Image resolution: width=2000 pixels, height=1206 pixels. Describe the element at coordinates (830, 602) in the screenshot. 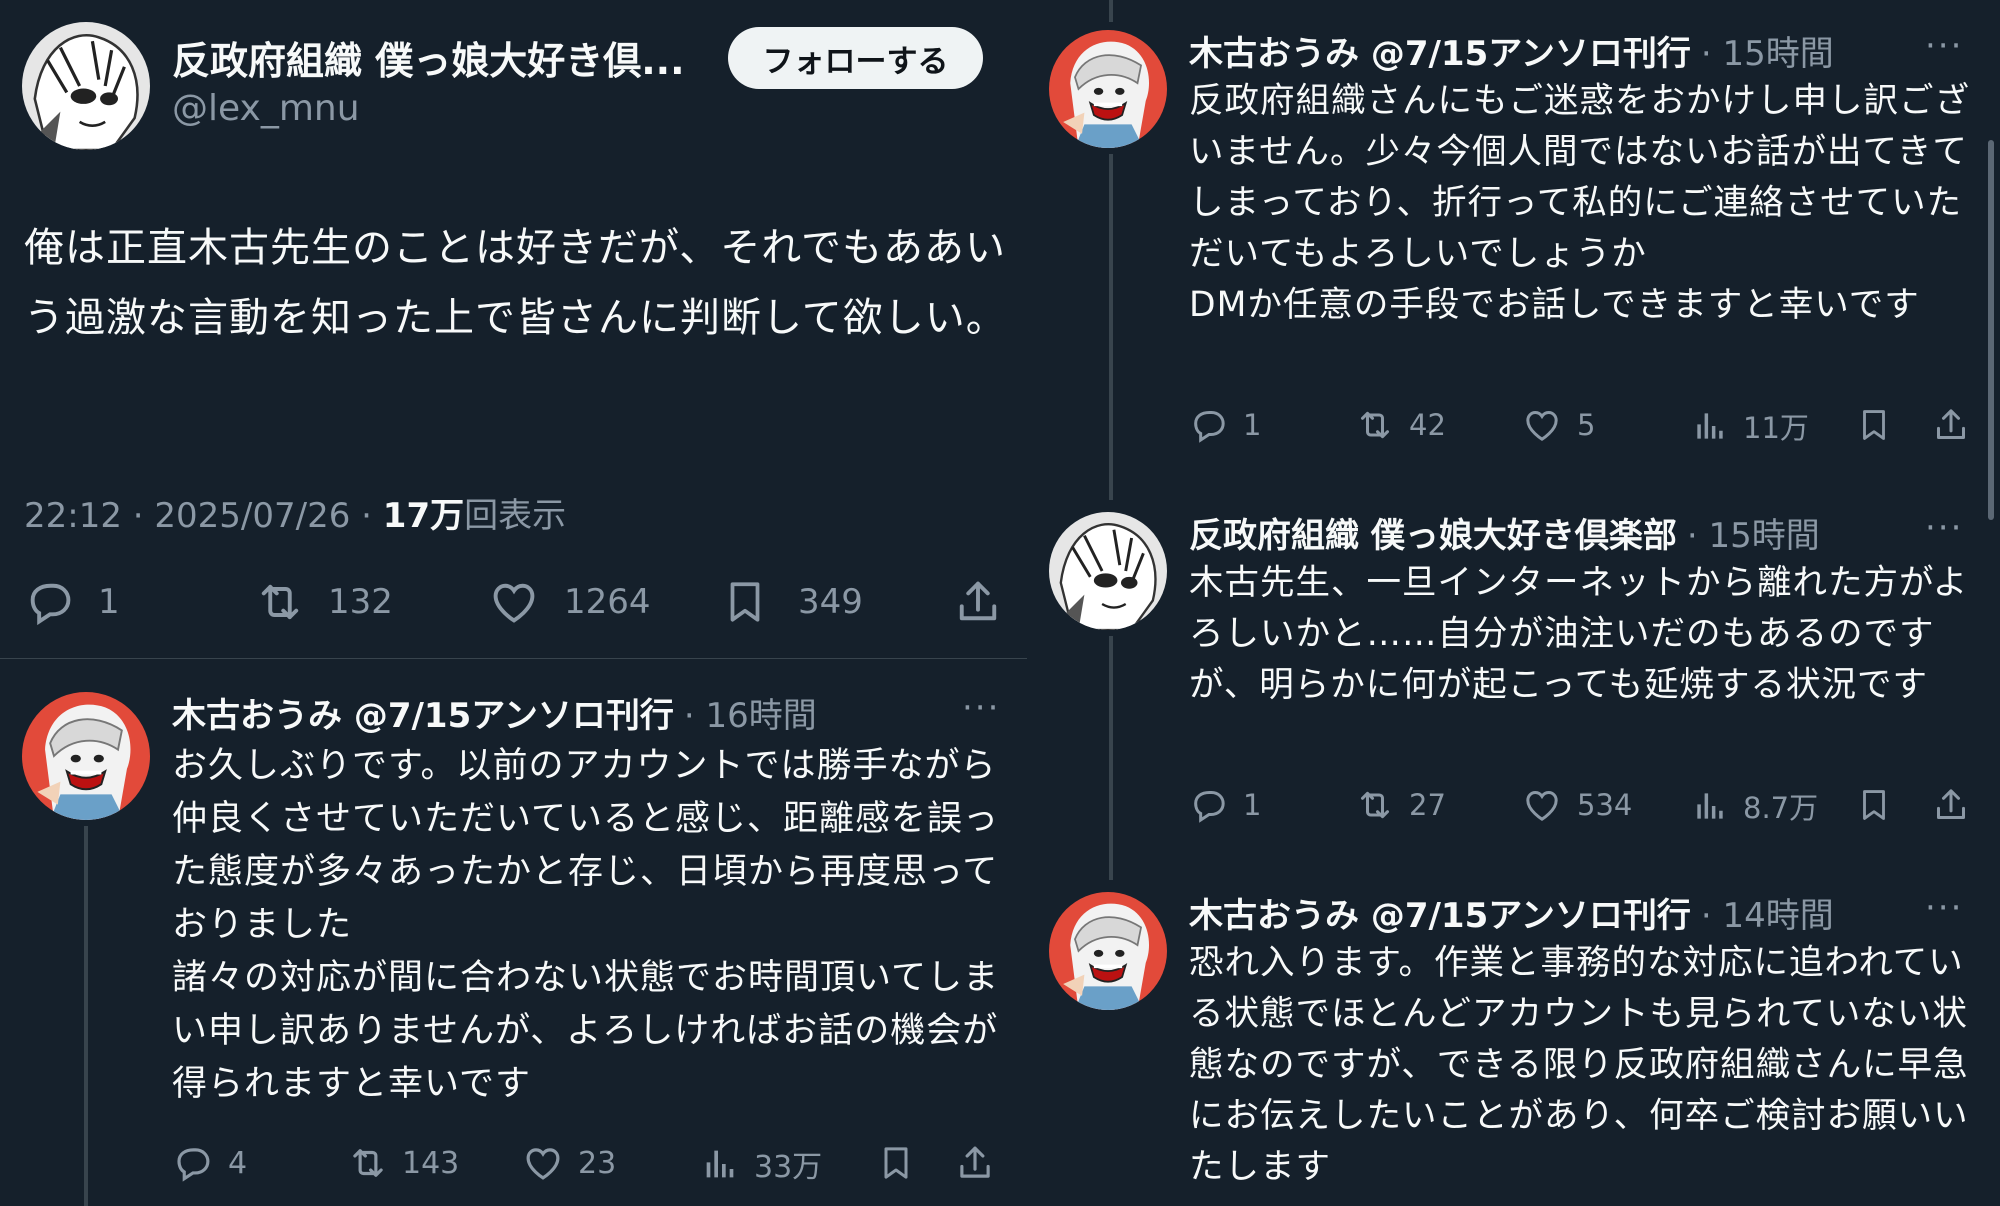

I see `bookmark-count: 349` at that location.